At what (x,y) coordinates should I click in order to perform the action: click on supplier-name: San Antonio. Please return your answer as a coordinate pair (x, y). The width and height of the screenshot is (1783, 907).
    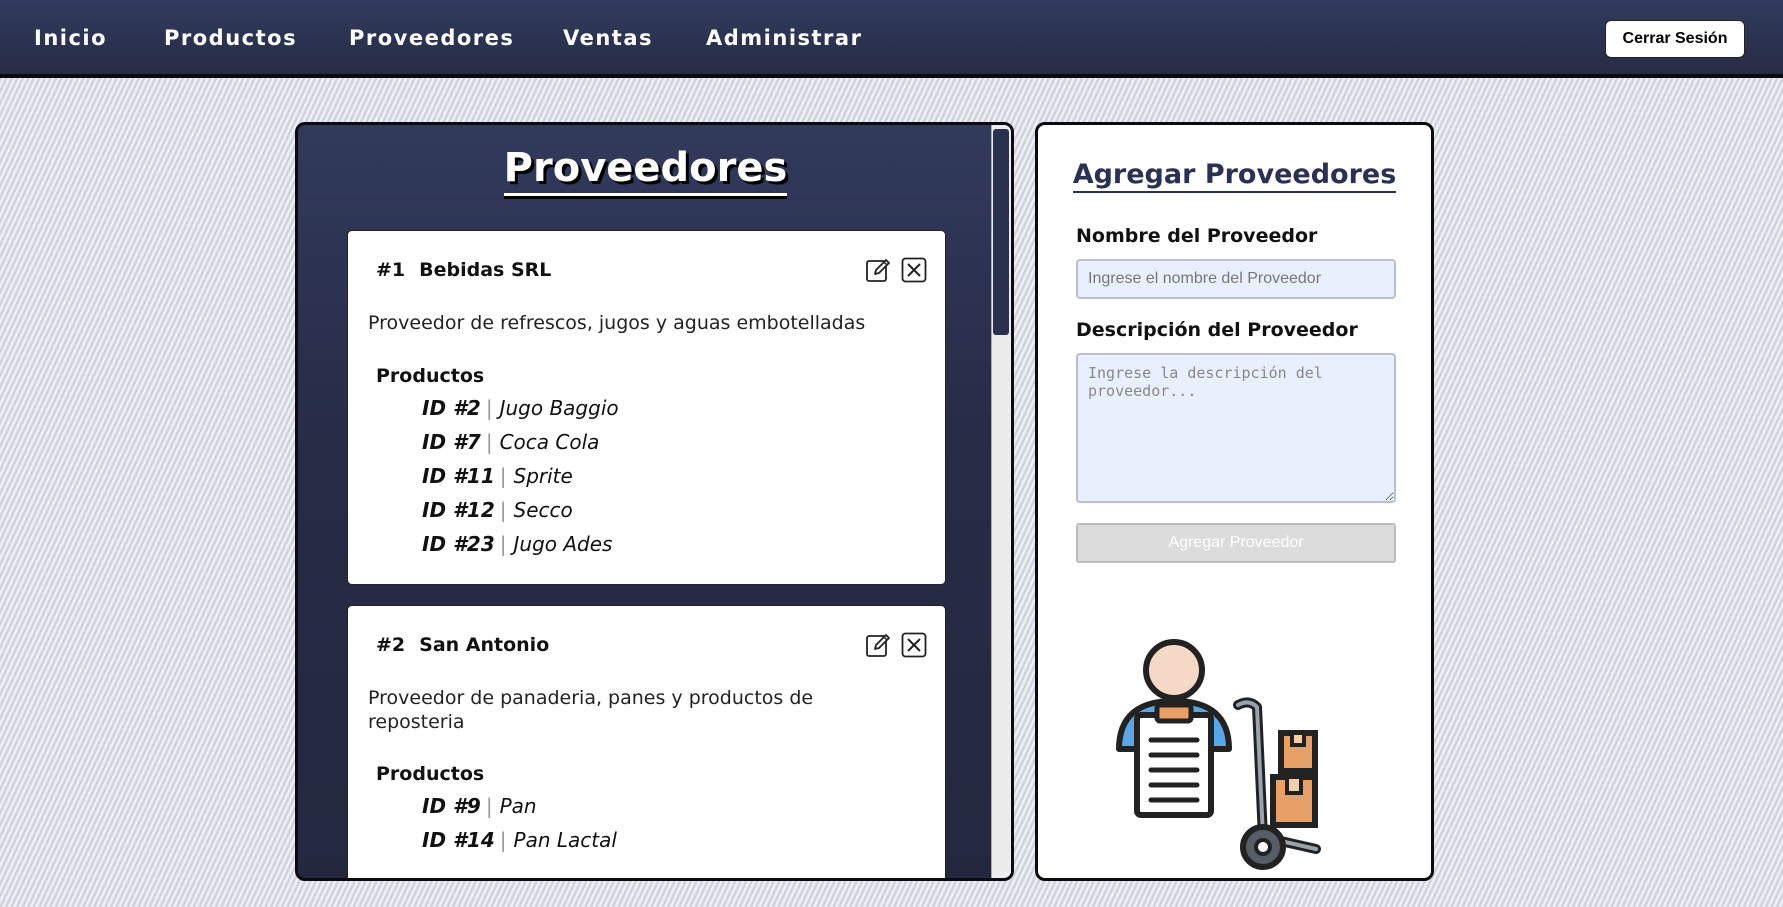
    Looking at the image, I should click on (484, 645).